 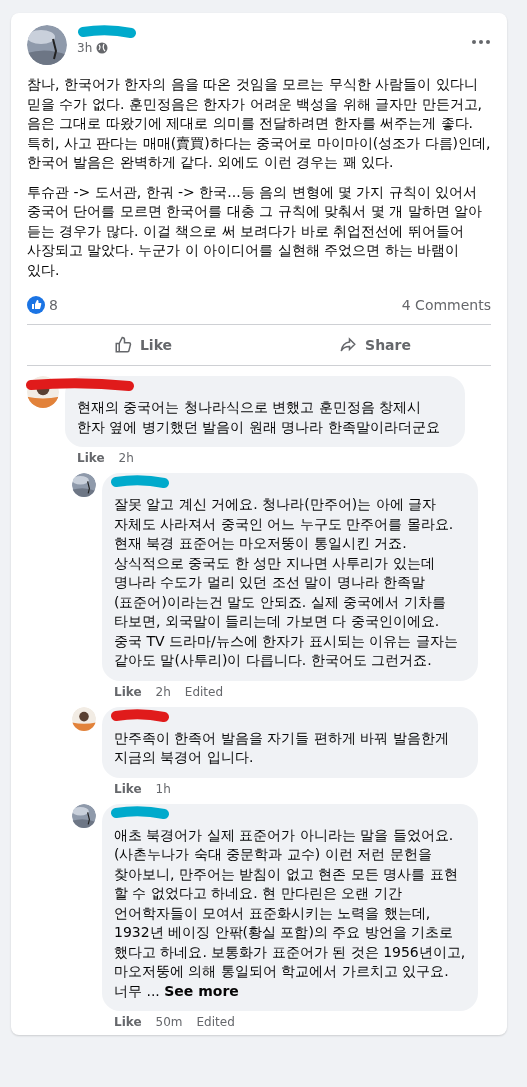 I want to click on share-icon, so click(x=348, y=345).